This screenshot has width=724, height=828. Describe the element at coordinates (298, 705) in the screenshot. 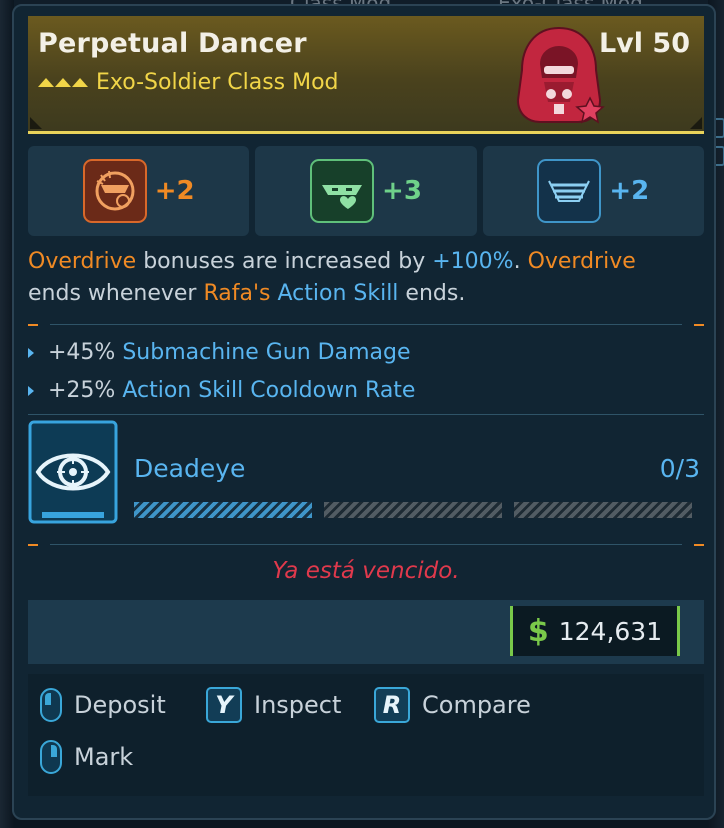

I see `action-label: Inspect` at that location.